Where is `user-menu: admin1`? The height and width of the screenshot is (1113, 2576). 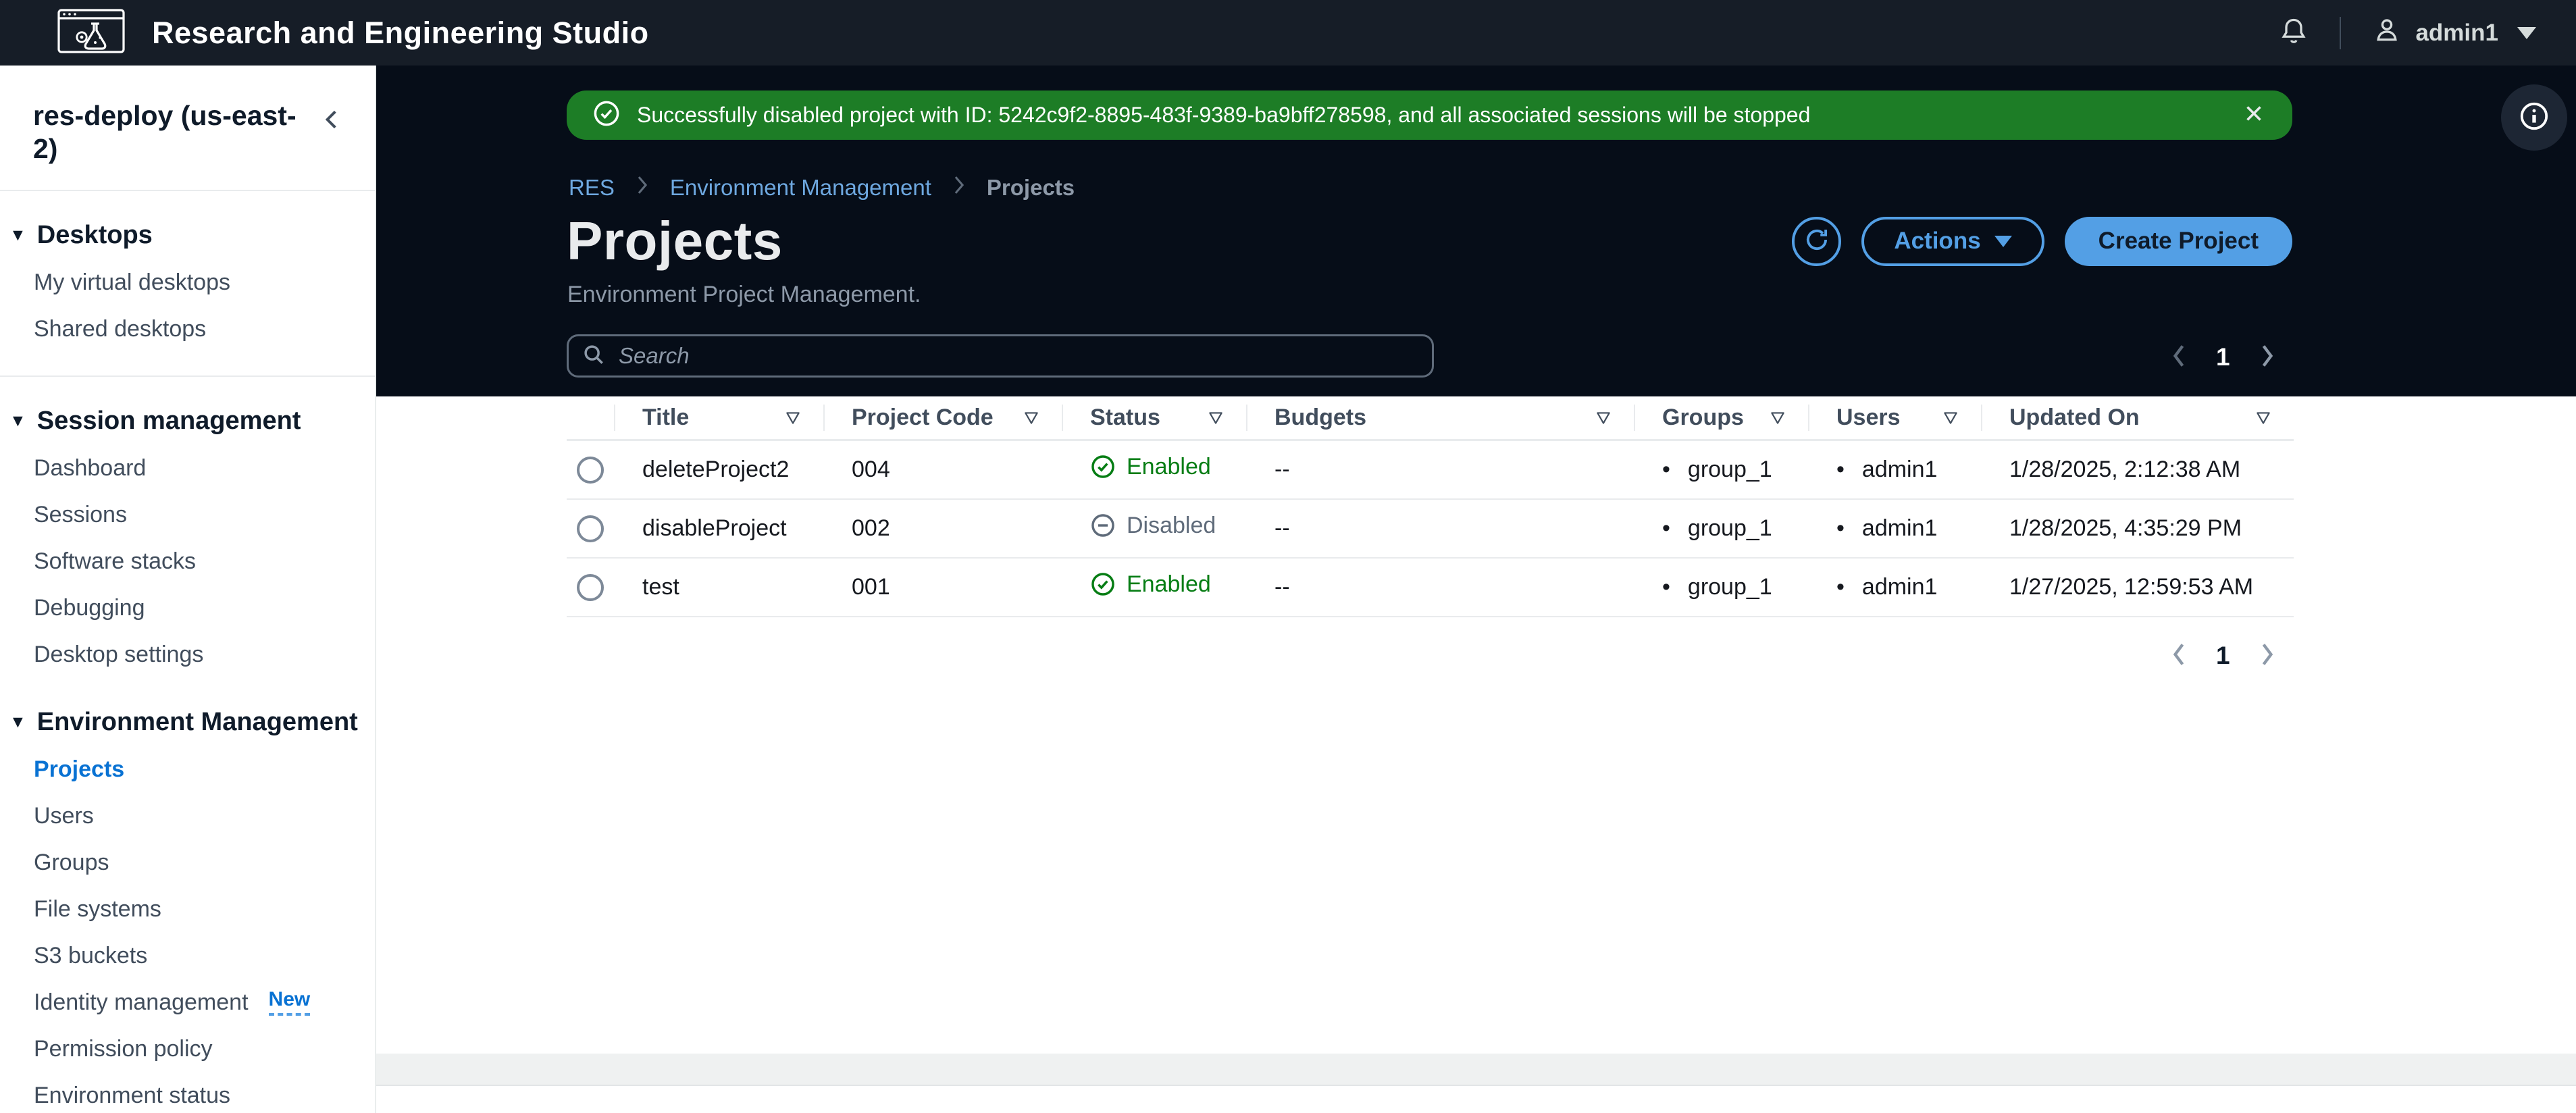 user-menu: admin1 is located at coordinates (2454, 33).